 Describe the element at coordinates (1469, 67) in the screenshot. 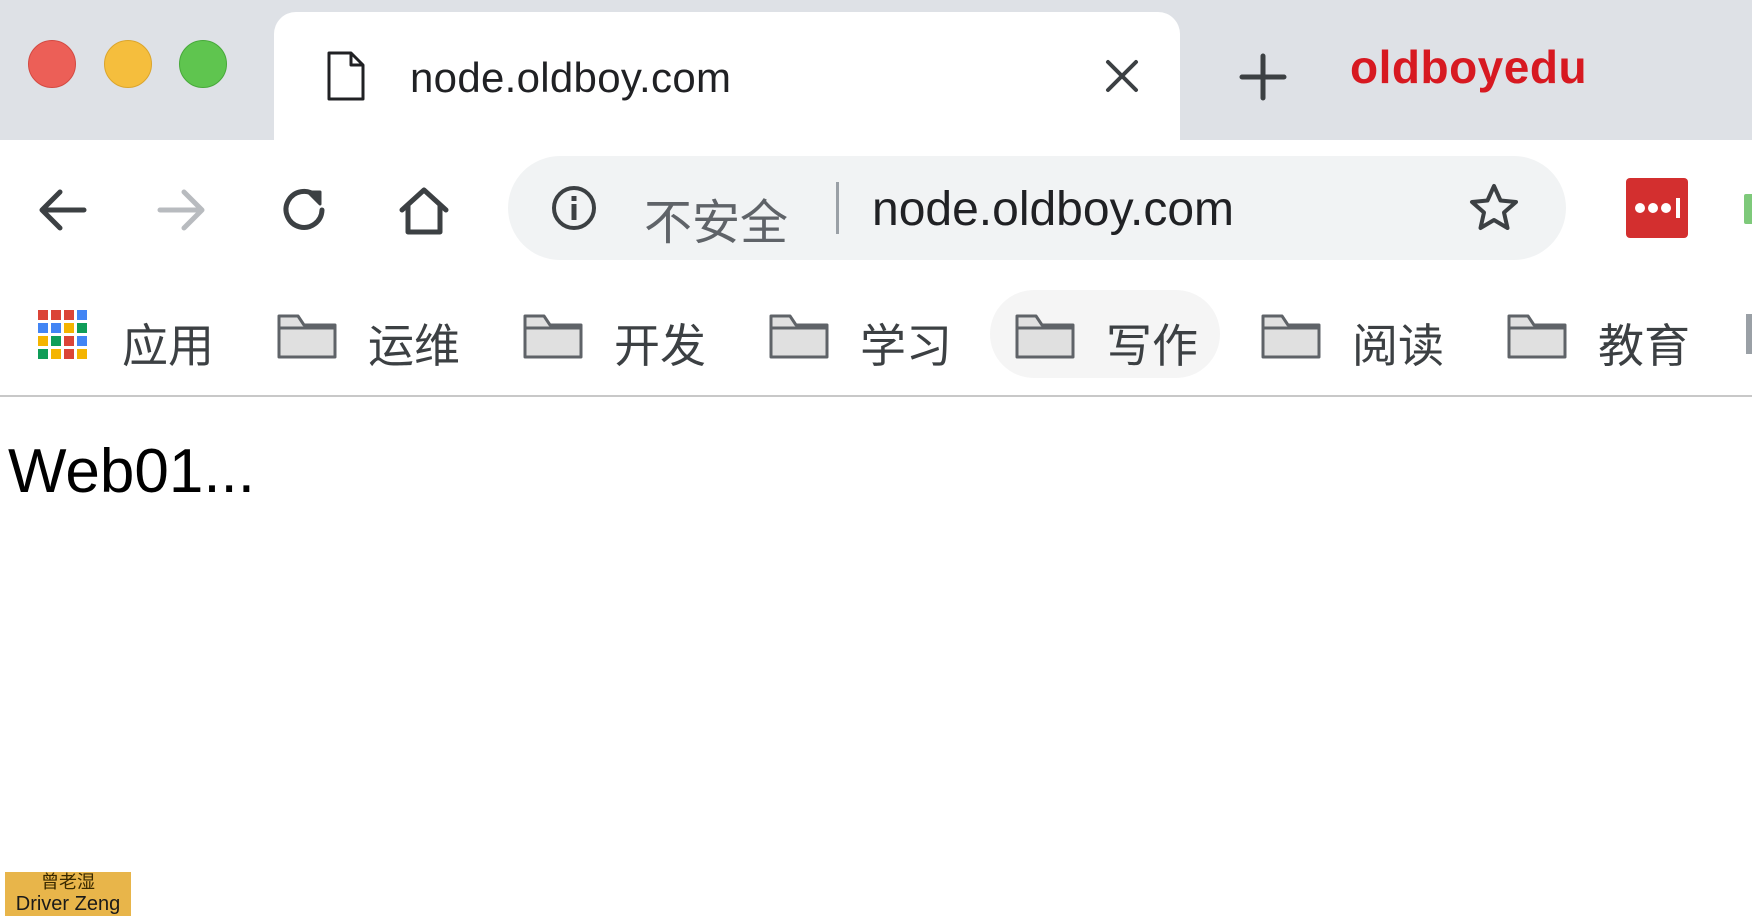

I see `brand-label: oldboyedu` at that location.